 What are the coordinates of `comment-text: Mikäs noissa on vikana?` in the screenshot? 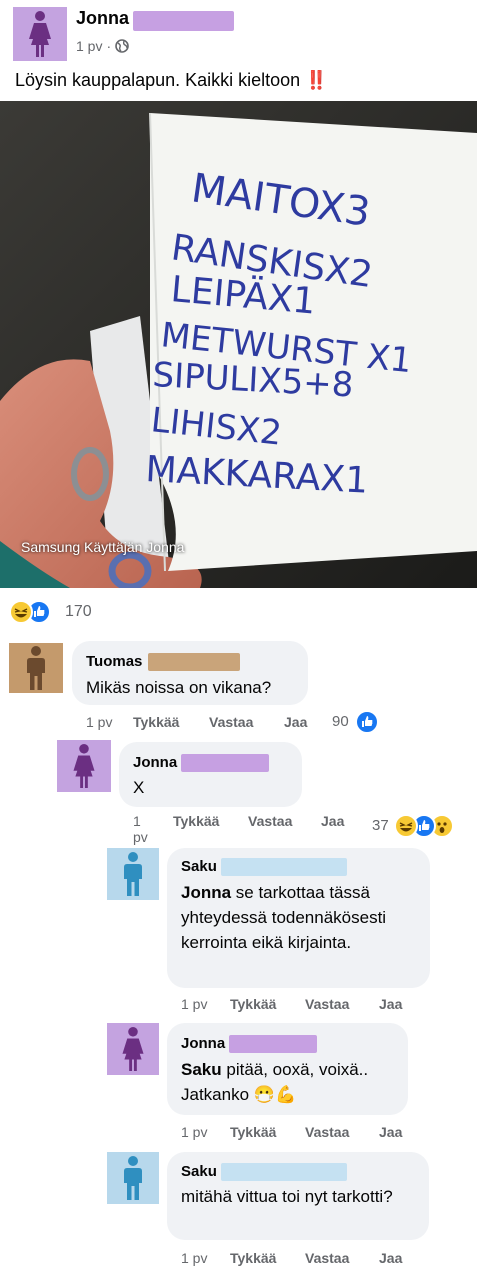 It's located at (179, 687).